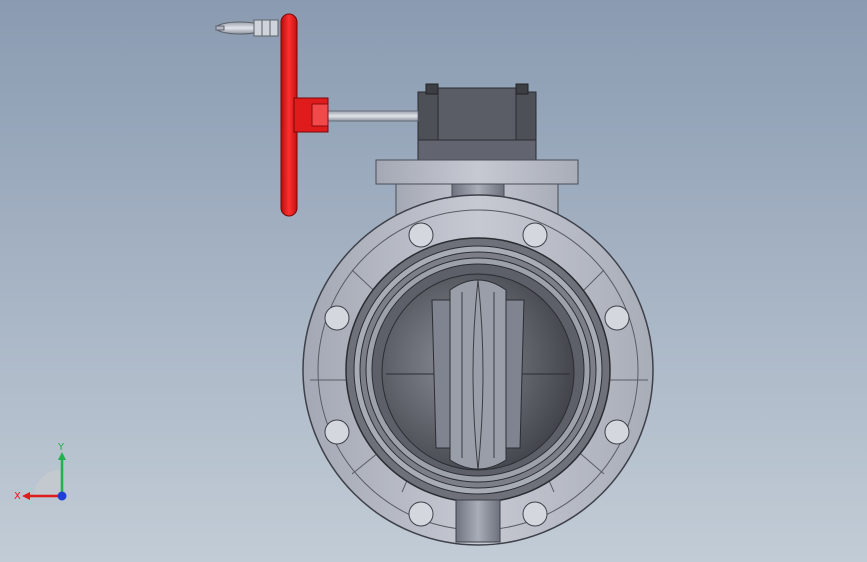  Describe the element at coordinates (478, 521) in the screenshot. I see `bottom-lug` at that location.